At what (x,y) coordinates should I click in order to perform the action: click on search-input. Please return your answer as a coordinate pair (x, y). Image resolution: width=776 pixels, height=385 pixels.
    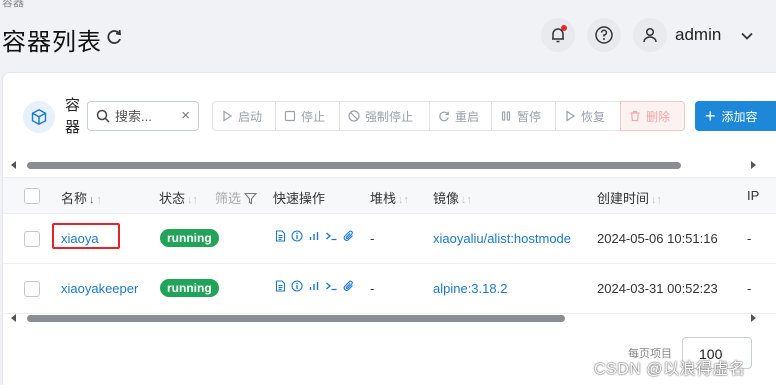
    Looking at the image, I should click on (146, 116).